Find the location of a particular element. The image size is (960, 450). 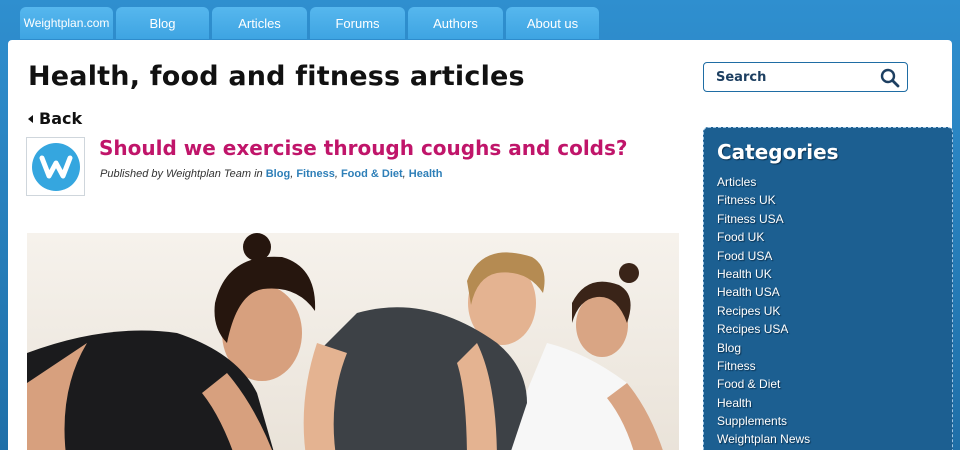

category-fitness-uk: Fitness UK is located at coordinates (834, 200).